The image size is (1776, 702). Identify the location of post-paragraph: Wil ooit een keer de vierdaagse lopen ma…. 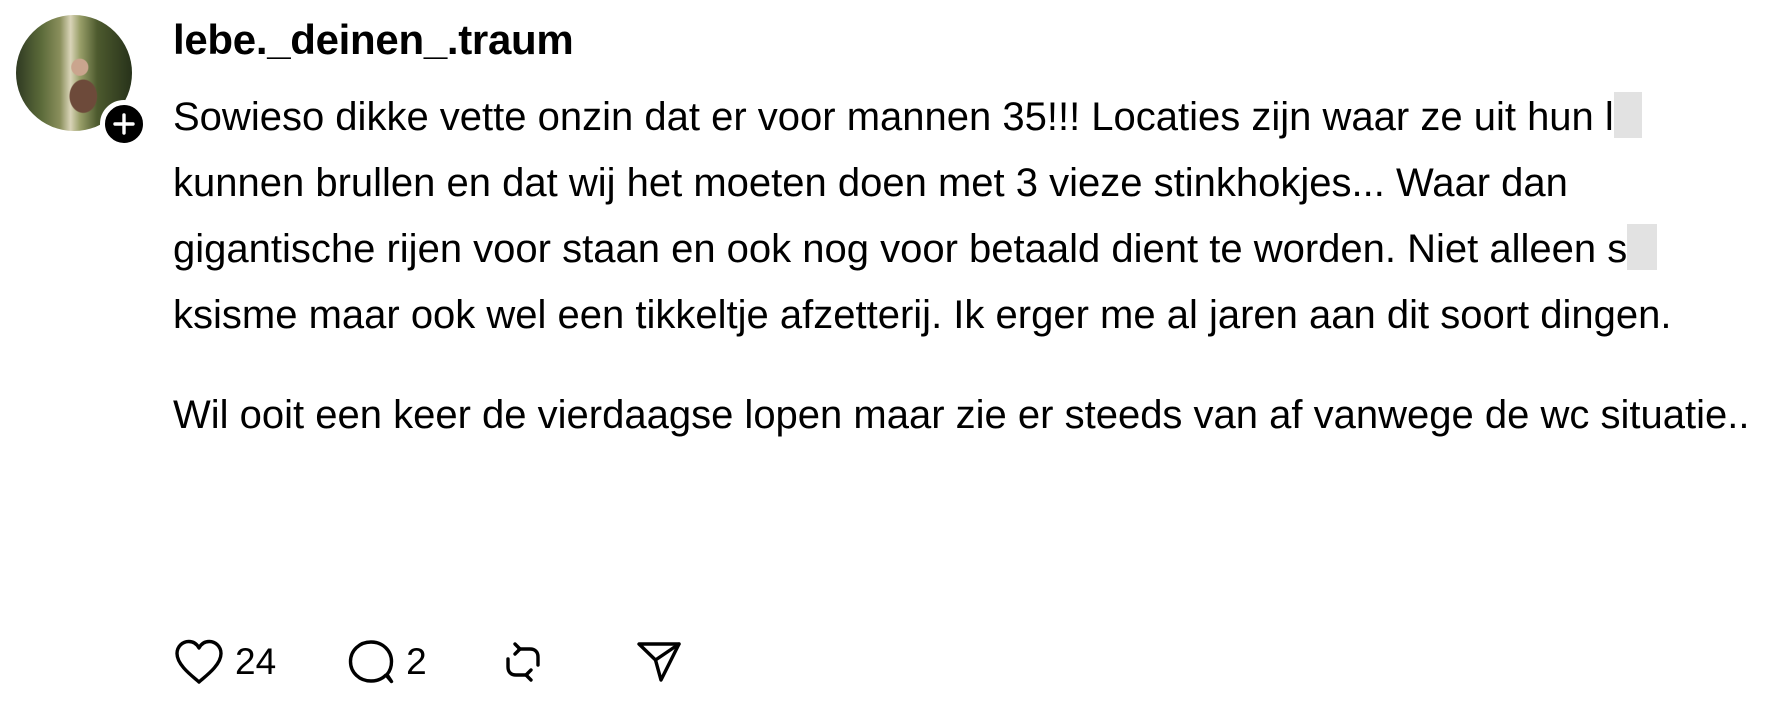
(968, 415).